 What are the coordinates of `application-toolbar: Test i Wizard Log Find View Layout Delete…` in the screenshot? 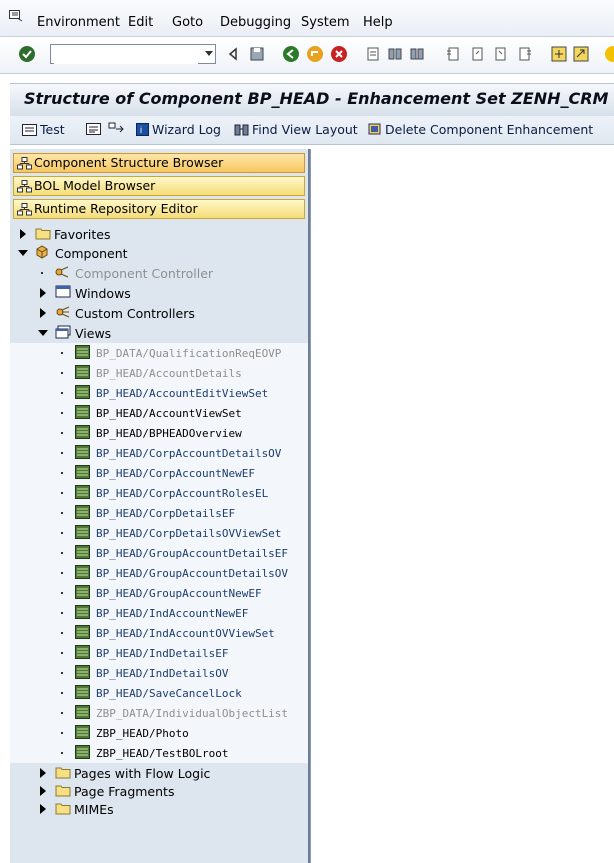 It's located at (312, 130).